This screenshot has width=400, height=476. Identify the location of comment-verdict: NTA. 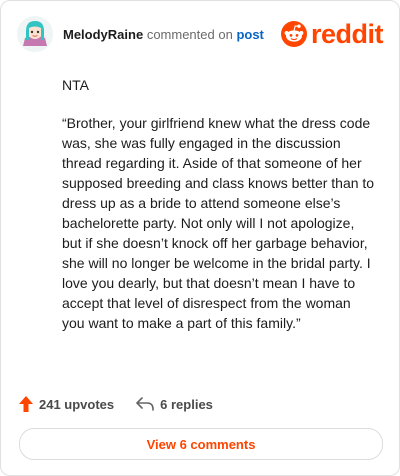
(75, 85).